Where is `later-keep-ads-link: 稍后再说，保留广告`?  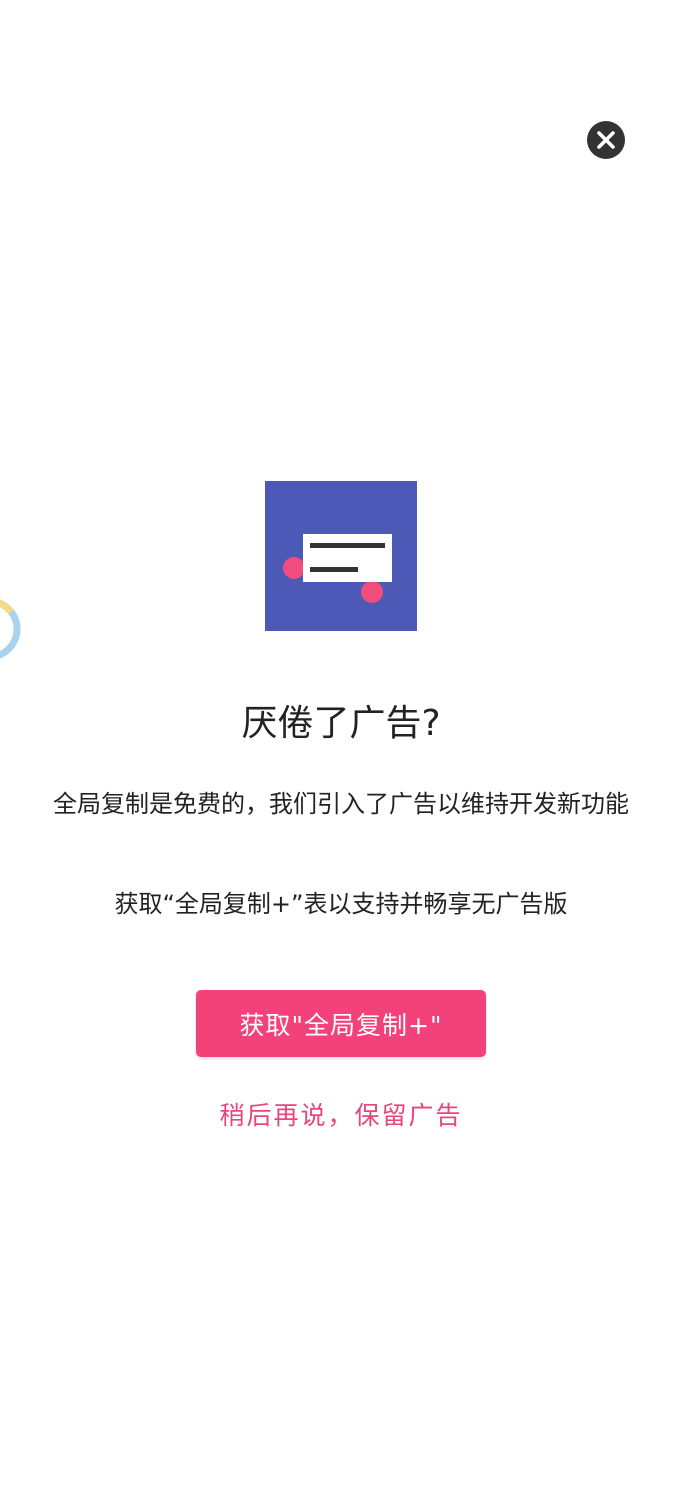
later-keep-ads-link: 稍后再说，保留广告 is located at coordinates (341, 1116).